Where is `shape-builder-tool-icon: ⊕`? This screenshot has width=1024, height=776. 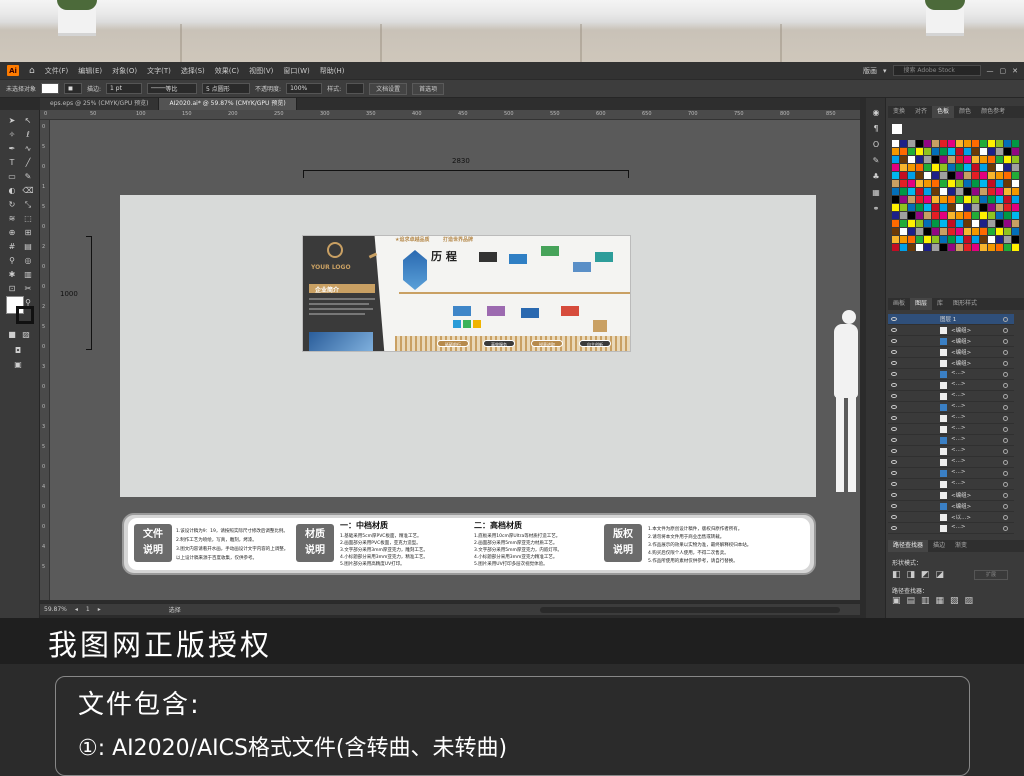
shape-builder-tool-icon: ⊕ is located at coordinates (12, 233).